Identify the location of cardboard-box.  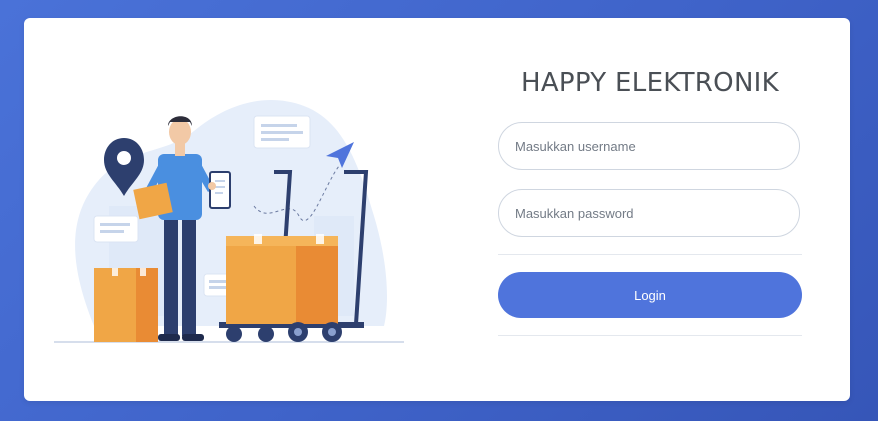
(126, 305).